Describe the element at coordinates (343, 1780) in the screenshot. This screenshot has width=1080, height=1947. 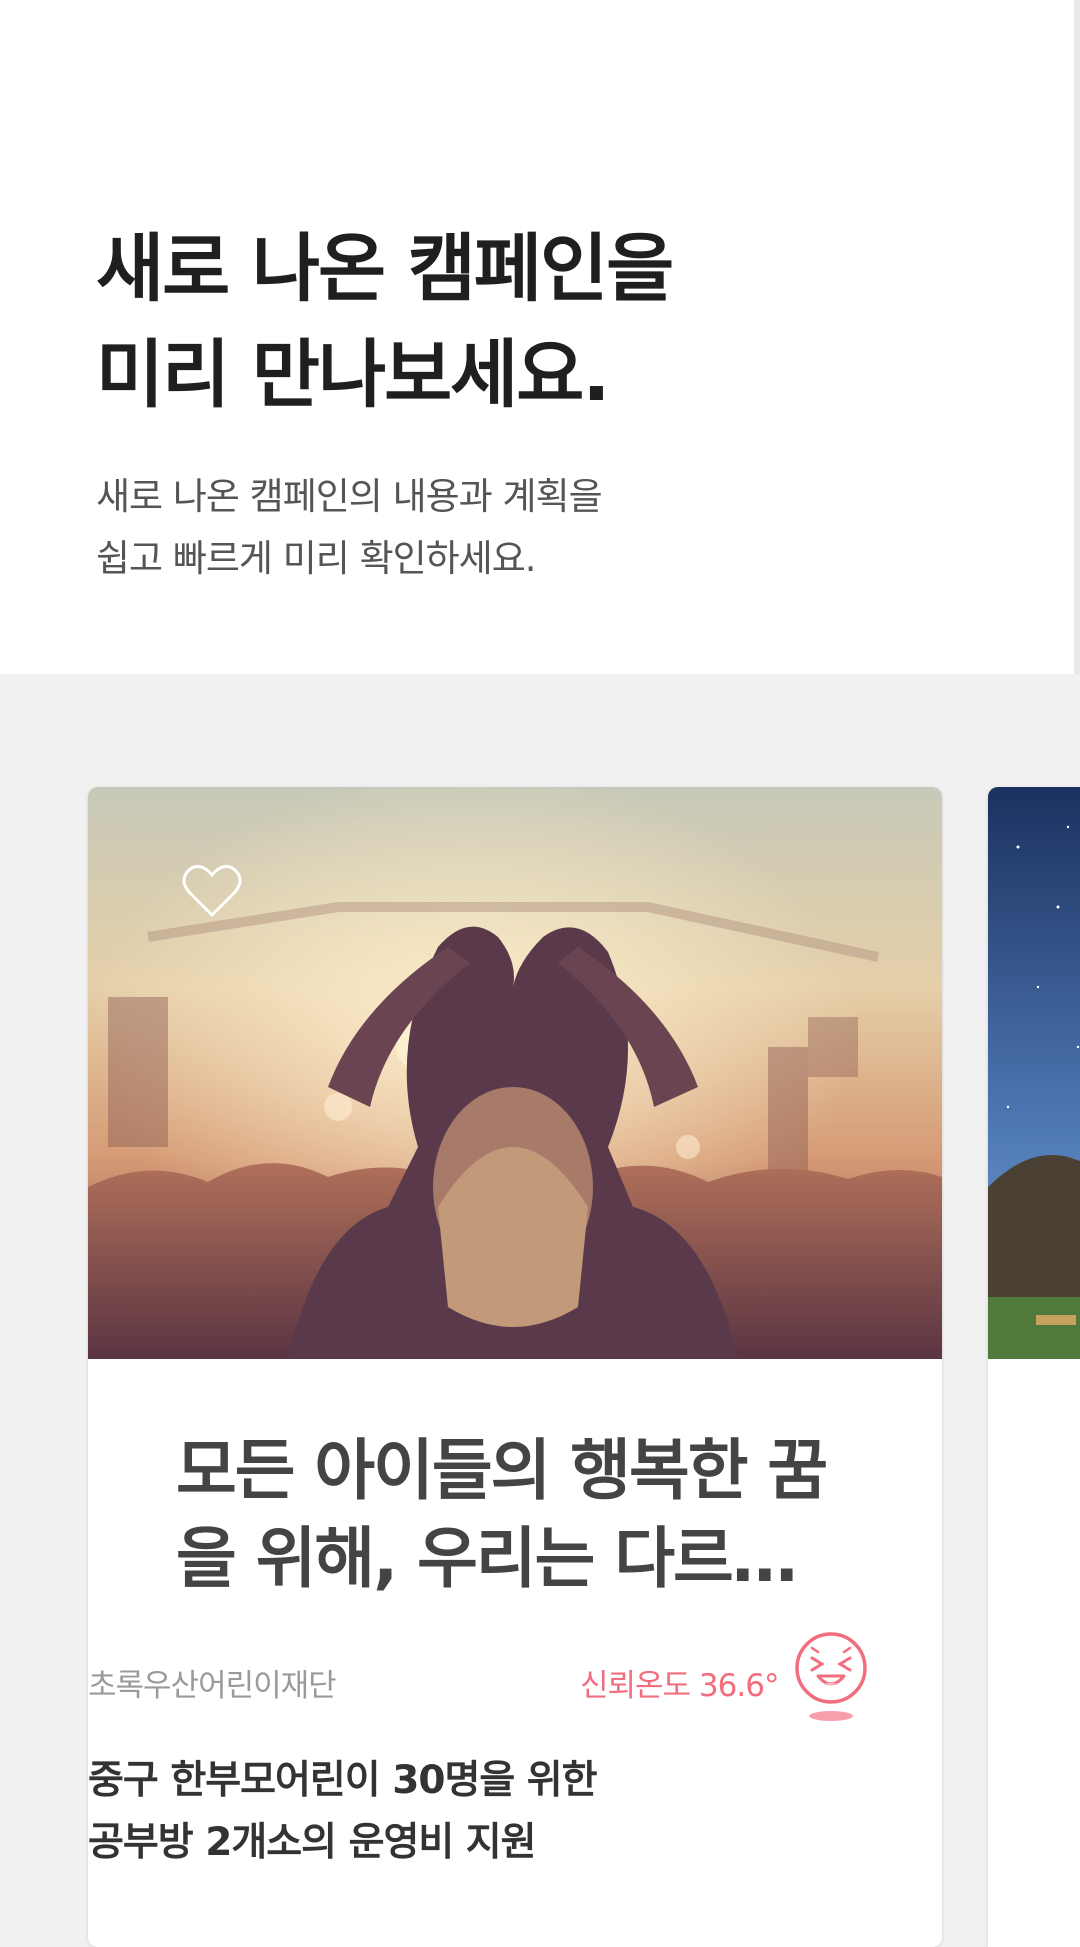
I see `campaign-description-line-1: 중구 한부모어린이 30명을 위한` at that location.